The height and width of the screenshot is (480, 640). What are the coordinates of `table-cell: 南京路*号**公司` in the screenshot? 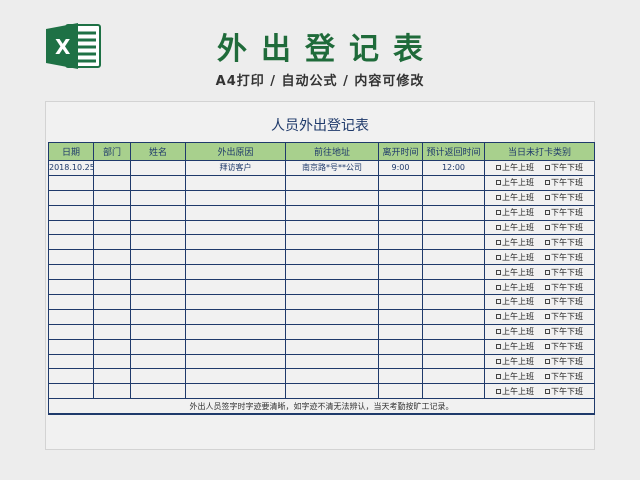 It's located at (332, 168).